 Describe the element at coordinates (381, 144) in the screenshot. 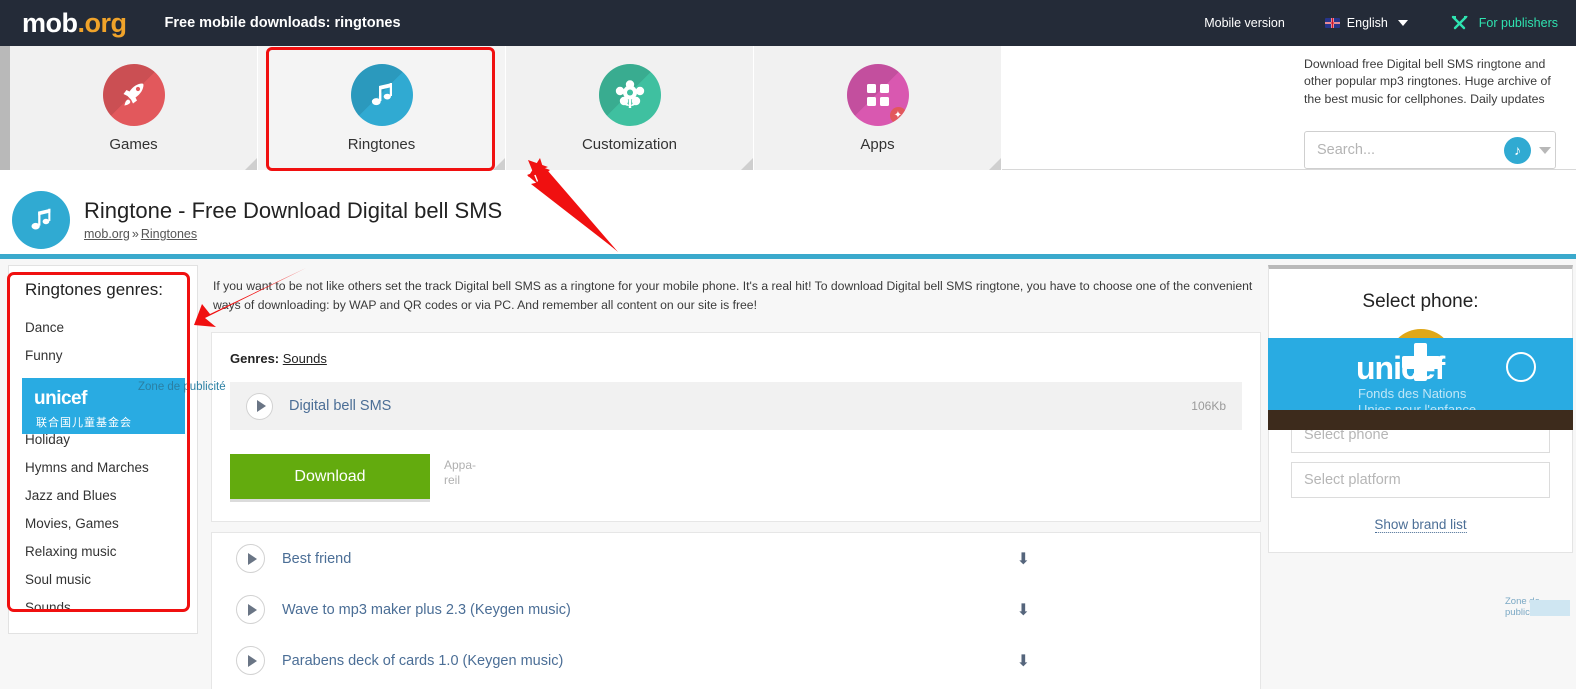

I see `tab-ringtones-label: Ringtones` at that location.